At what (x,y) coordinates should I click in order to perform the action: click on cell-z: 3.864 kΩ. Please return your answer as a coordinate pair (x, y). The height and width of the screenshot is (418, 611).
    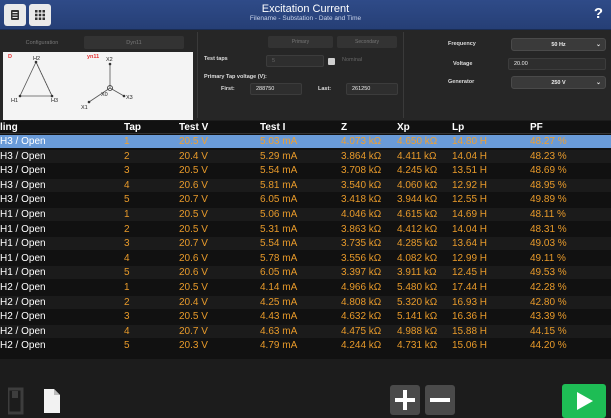
    Looking at the image, I should click on (361, 156).